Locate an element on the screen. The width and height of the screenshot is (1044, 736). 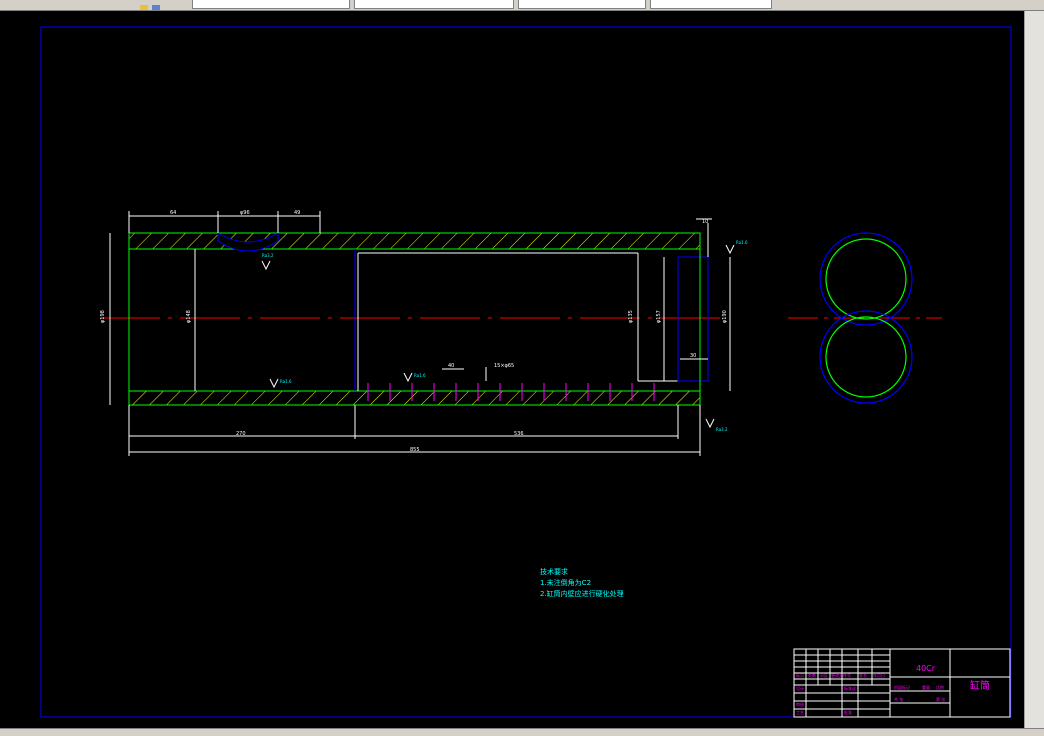
dim-536: 536 is located at coordinates (519, 434).